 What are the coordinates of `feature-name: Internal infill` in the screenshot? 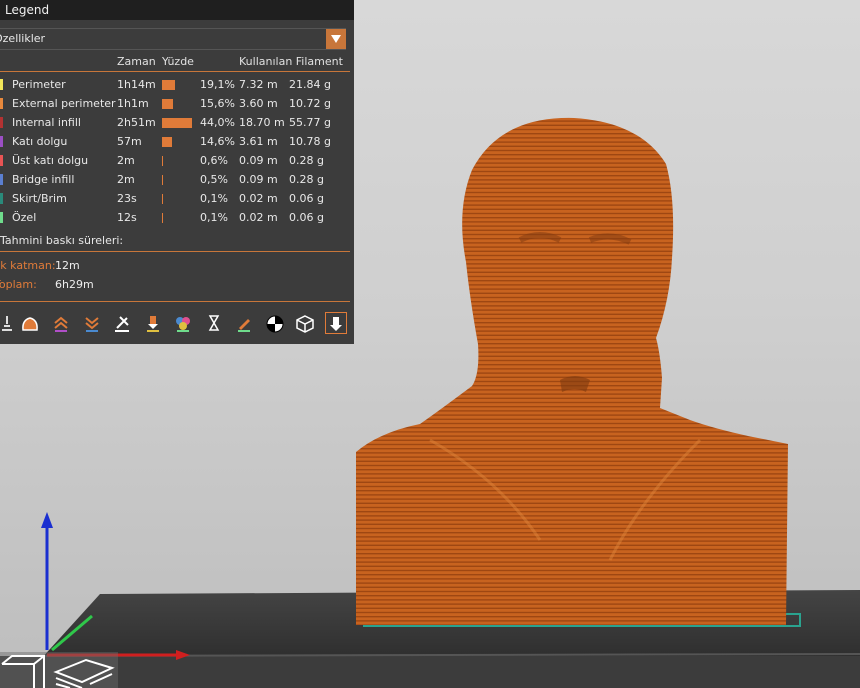 It's located at (46, 122).